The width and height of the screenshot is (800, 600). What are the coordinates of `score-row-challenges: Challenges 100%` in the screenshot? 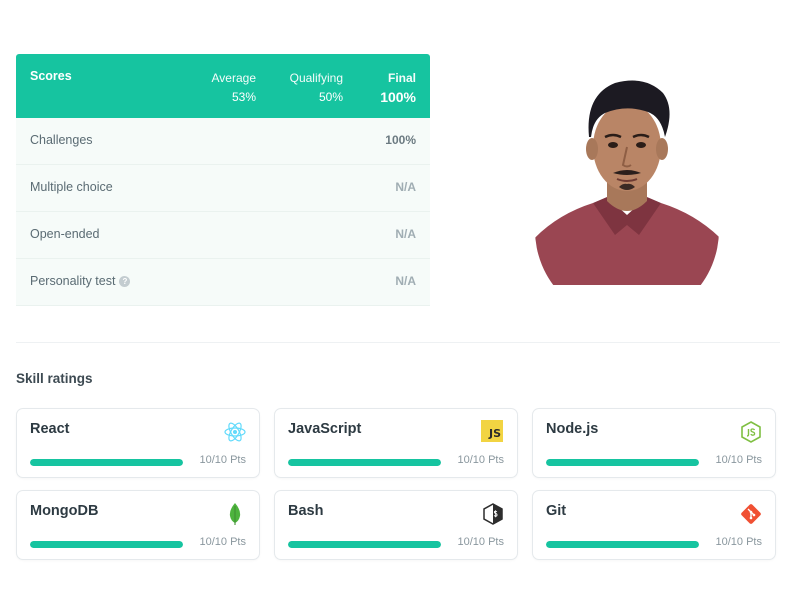 It's located at (223, 141).